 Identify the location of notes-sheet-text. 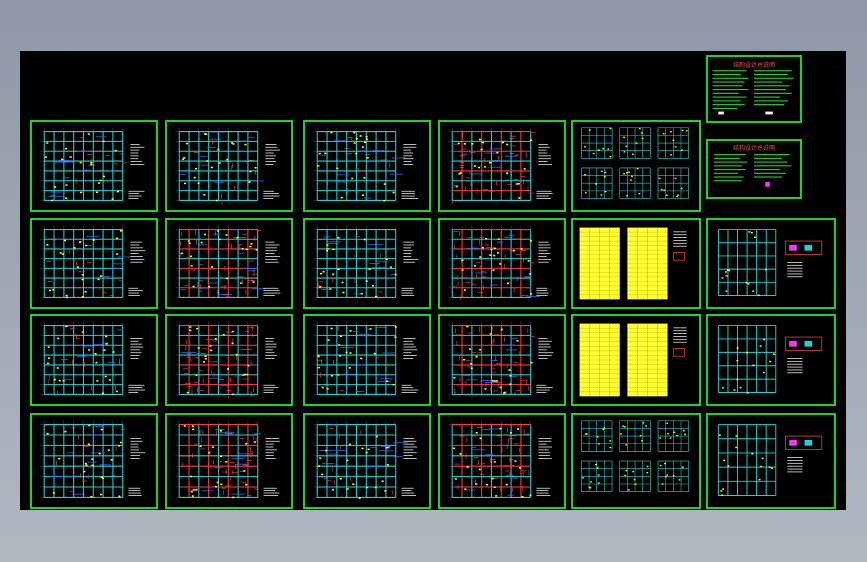
(753, 92).